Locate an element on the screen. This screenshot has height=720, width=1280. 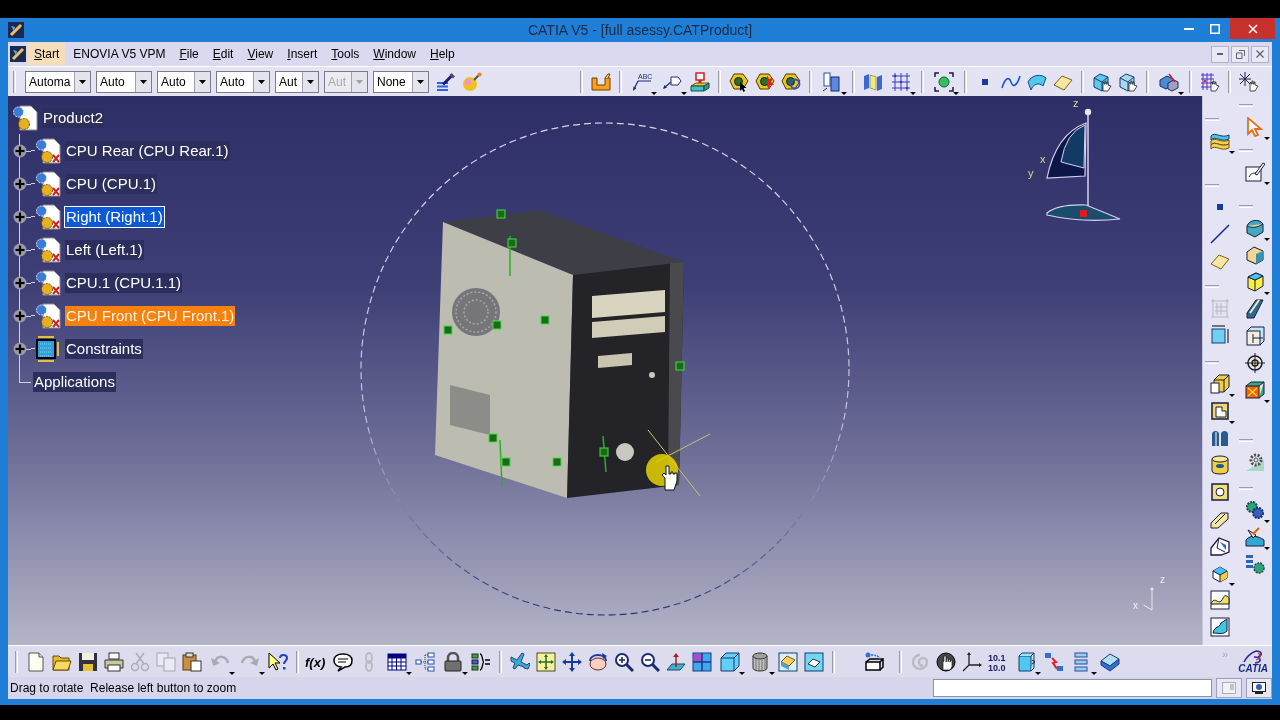
box-arrow-icon is located at coordinates (874, 661).